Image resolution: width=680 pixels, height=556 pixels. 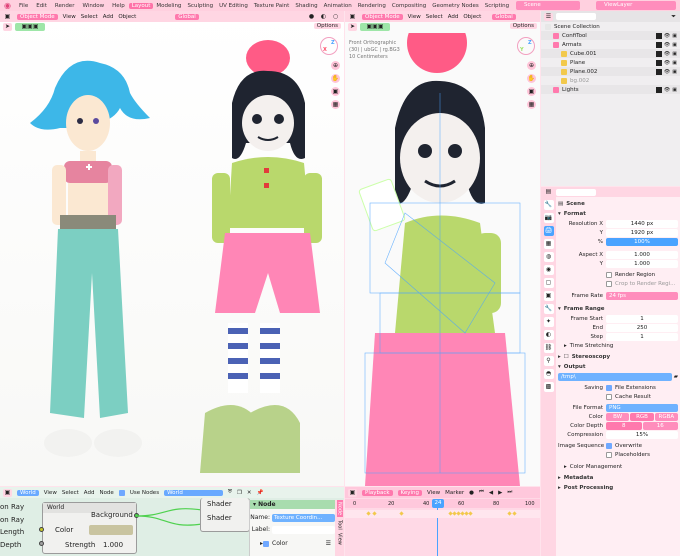 I want to click on resolution-percent-field: 100%, so click(x=642, y=241).